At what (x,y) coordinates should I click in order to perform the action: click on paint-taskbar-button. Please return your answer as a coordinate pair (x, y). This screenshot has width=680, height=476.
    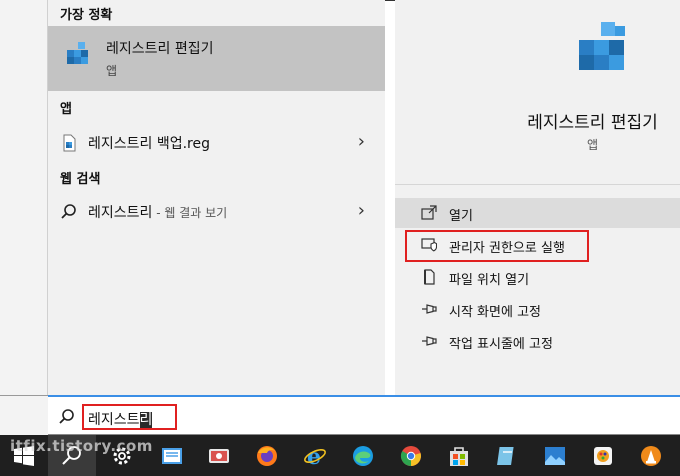
    Looking at the image, I should click on (603, 455).